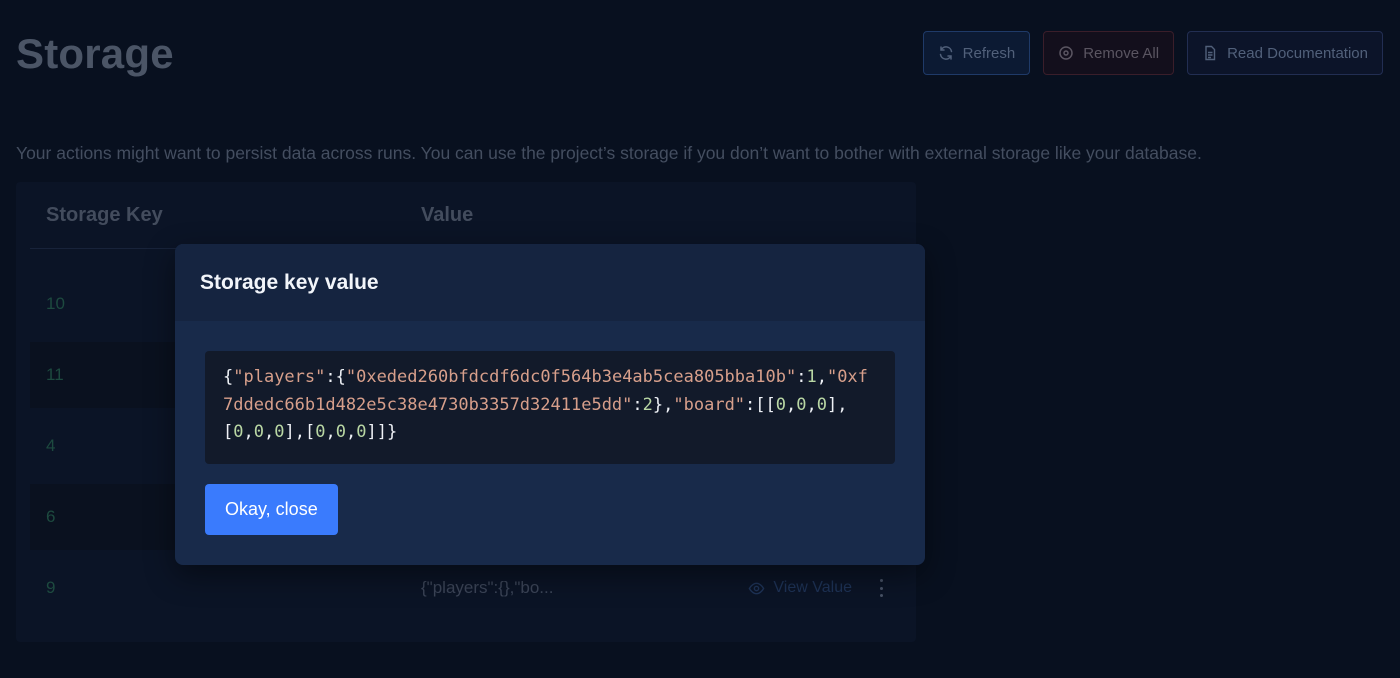  Describe the element at coordinates (271, 509) in the screenshot. I see `okay-close-button: Okay, close` at that location.